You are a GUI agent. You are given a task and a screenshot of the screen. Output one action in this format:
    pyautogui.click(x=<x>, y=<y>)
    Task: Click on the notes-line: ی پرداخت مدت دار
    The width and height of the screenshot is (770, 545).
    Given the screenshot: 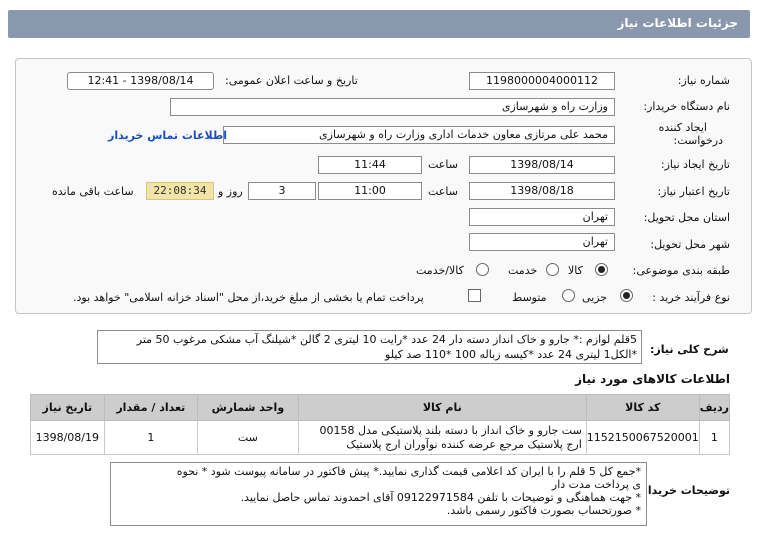 What is the action you would take?
    pyautogui.click(x=596, y=484)
    